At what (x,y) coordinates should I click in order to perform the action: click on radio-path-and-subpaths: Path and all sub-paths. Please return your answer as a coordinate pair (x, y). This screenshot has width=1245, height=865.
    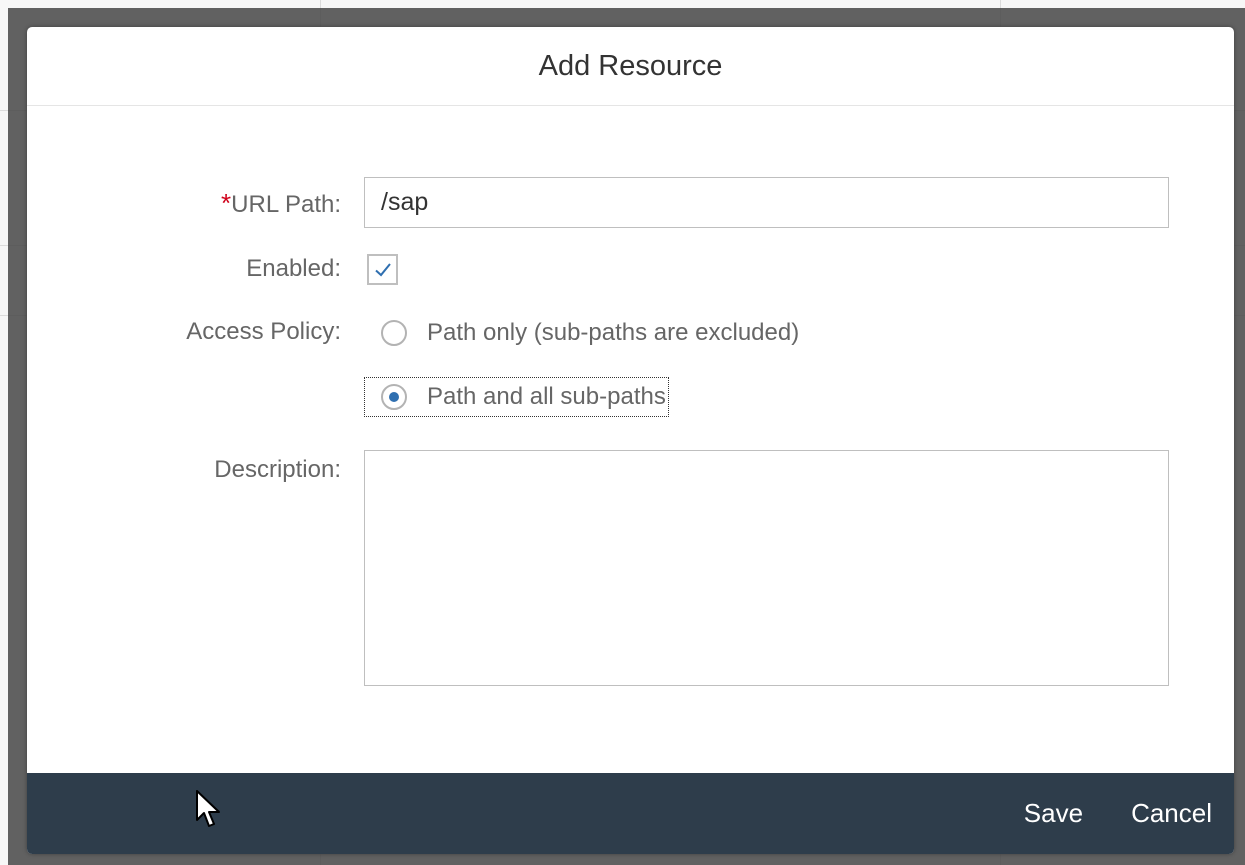
    Looking at the image, I should click on (516, 397).